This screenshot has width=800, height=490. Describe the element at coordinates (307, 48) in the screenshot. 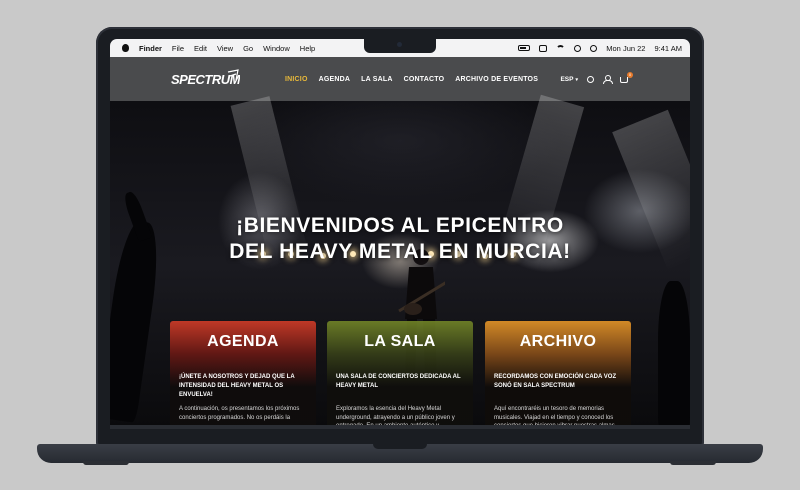

I see `menu-help: Help` at that location.